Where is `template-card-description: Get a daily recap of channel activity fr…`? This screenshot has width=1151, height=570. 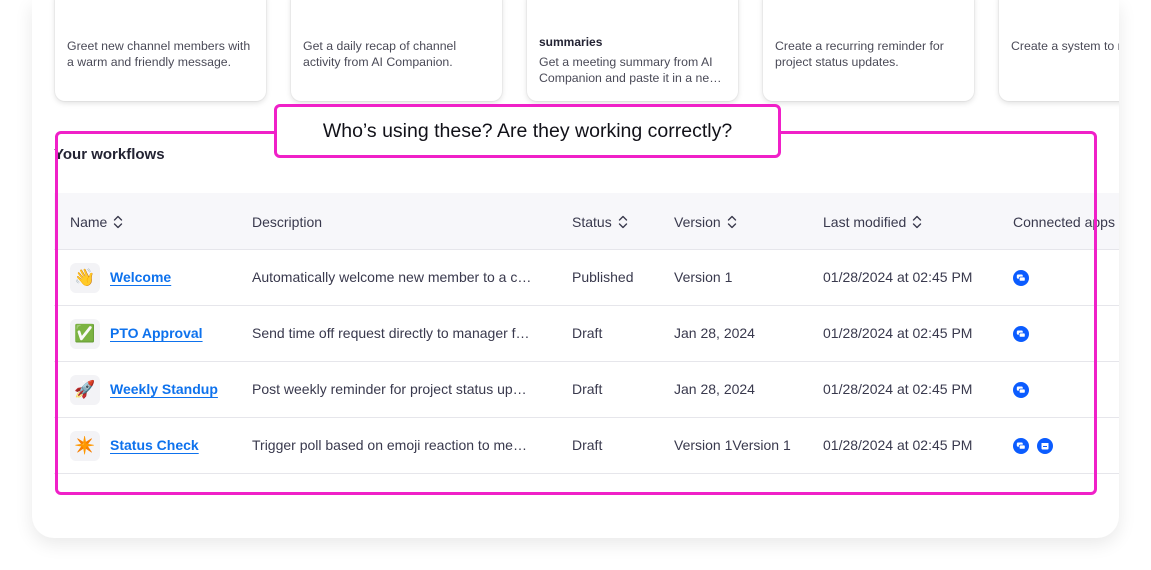
template-card-description: Get a daily recap of channel activity fr… is located at coordinates (380, 54).